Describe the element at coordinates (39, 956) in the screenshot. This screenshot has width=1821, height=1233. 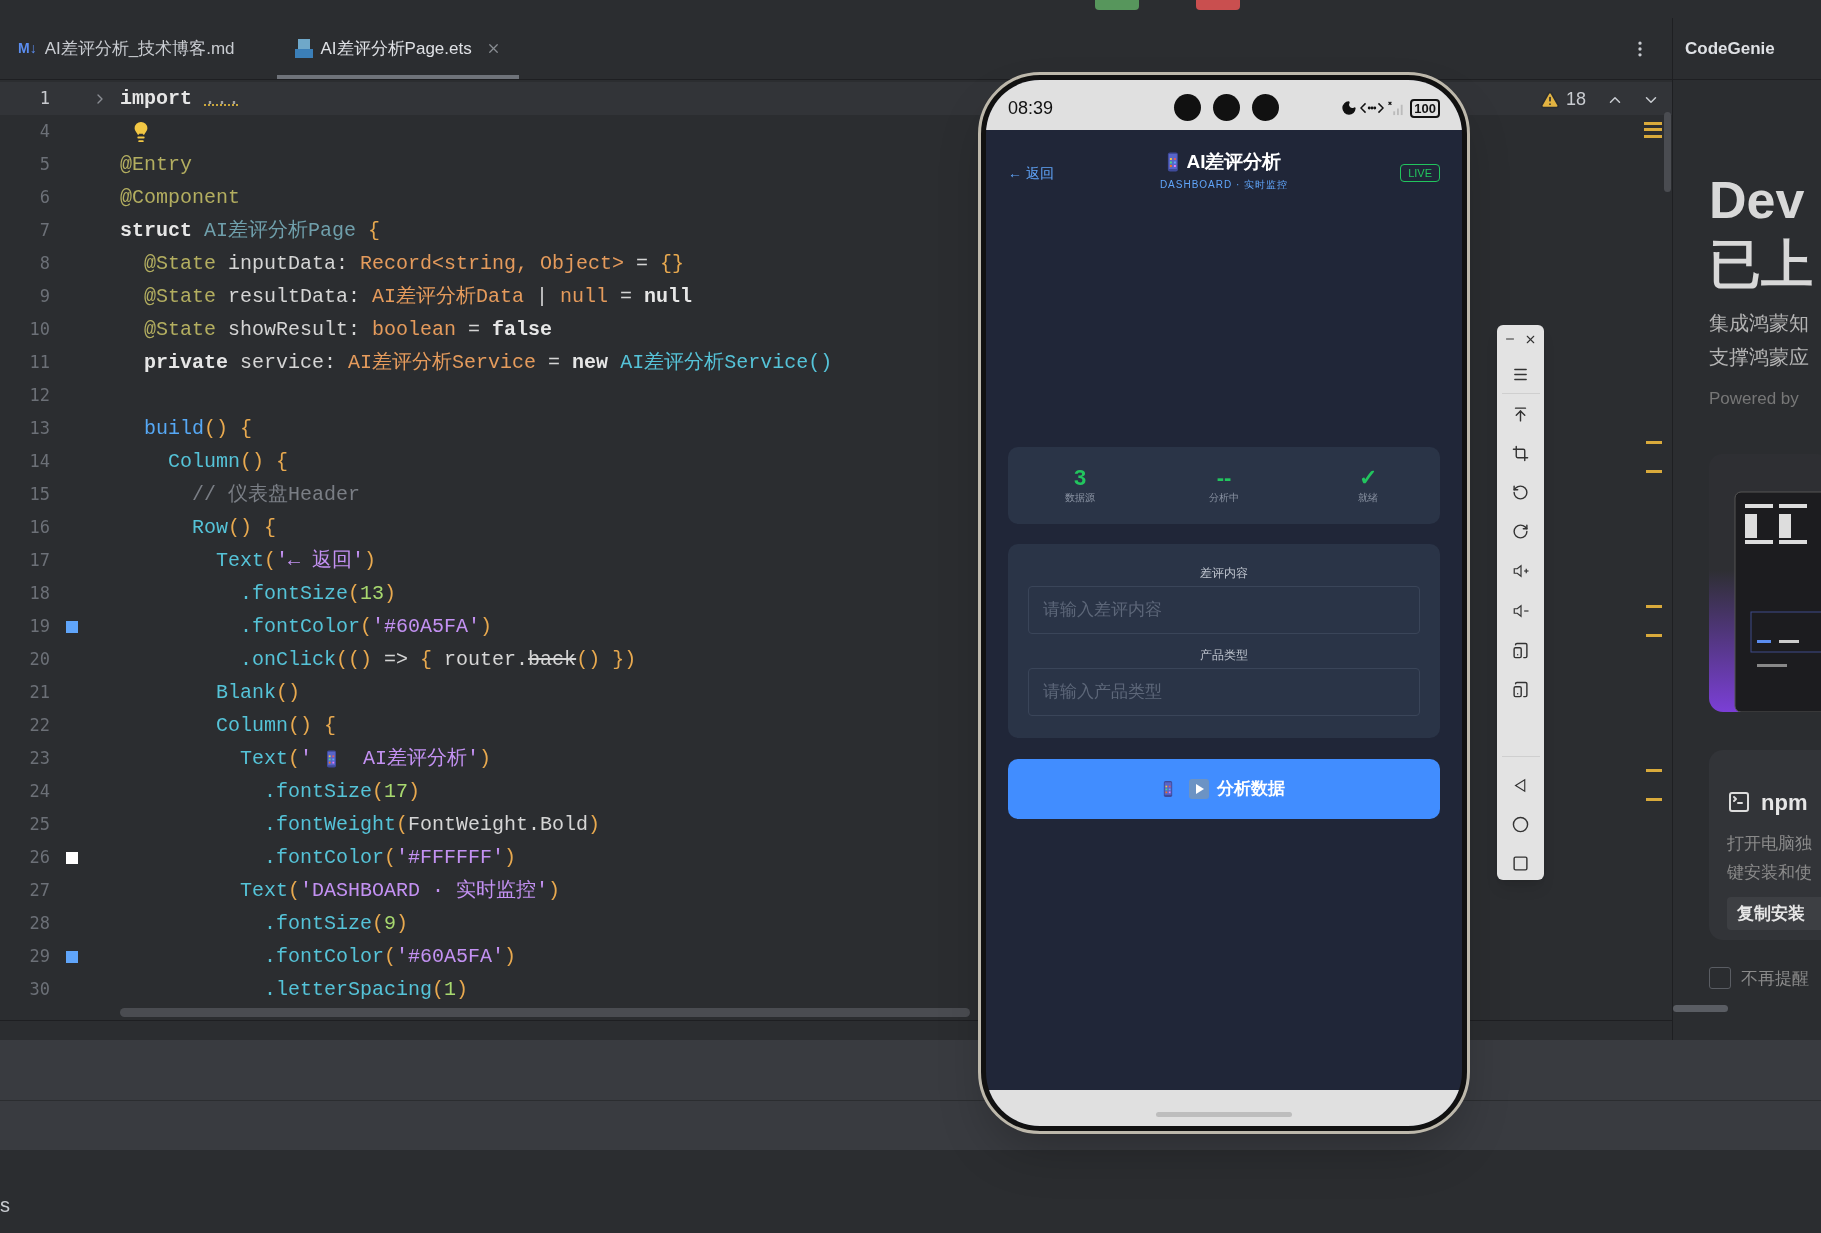
I see `line-number: 29` at that location.